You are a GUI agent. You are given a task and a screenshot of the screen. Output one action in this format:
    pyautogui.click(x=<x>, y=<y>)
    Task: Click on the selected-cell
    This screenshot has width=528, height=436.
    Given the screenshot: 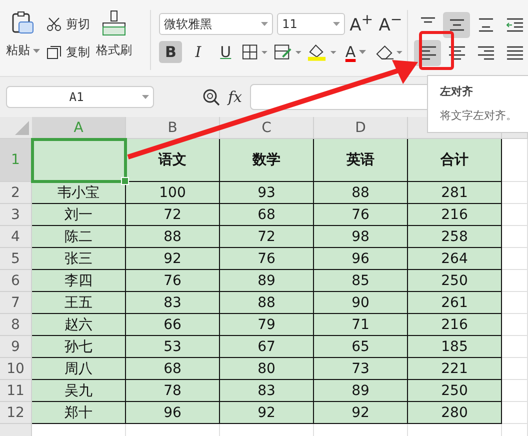 What is the action you would take?
    pyautogui.click(x=79, y=160)
    